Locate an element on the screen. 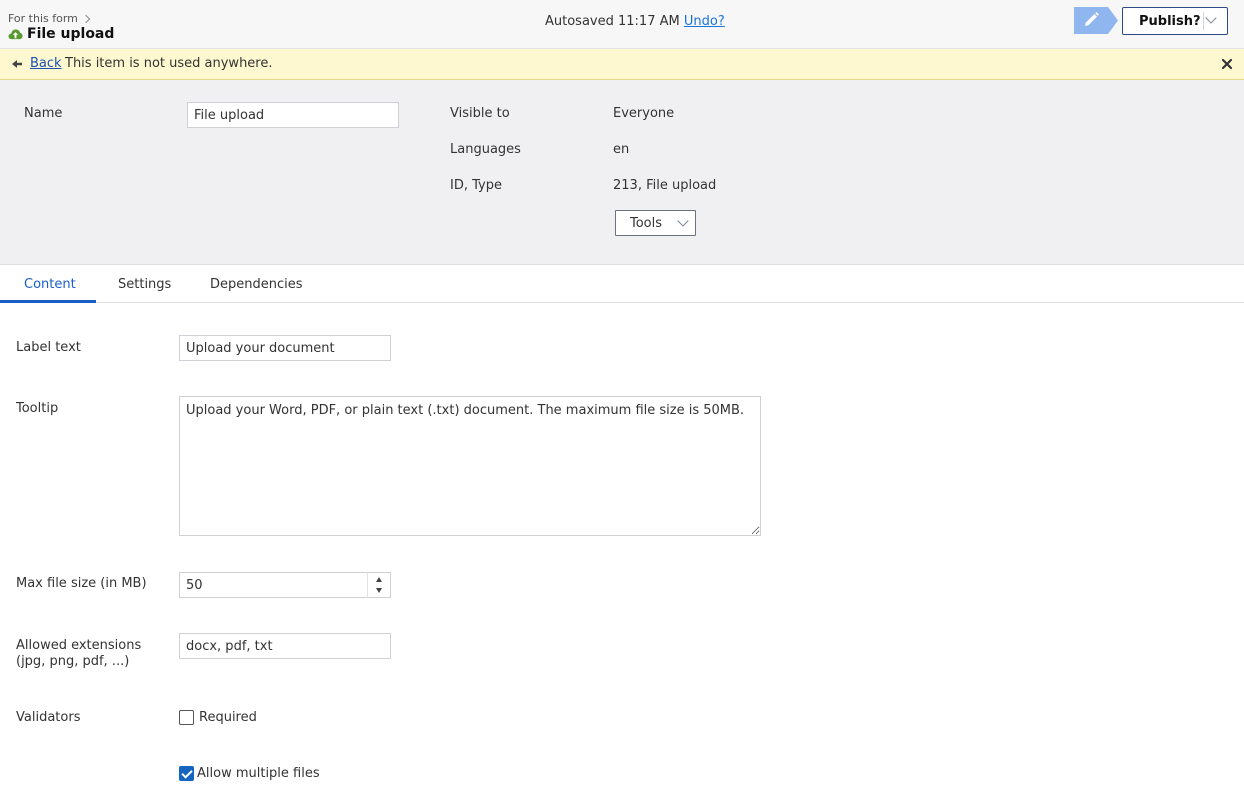  undo-link: Undo? is located at coordinates (704, 21).